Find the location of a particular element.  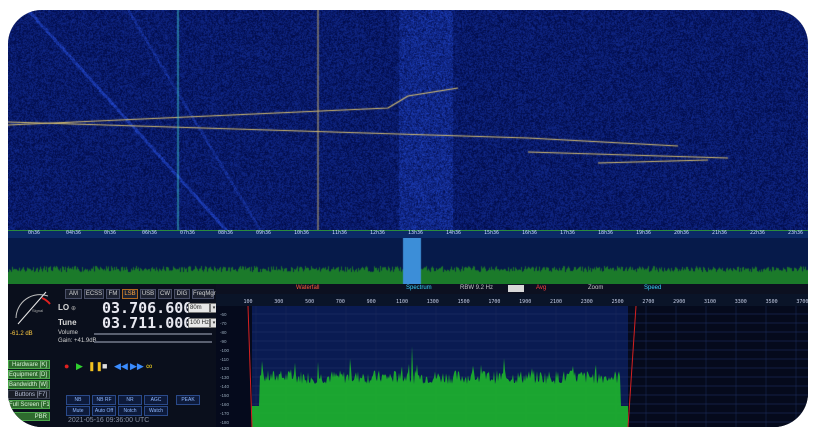

frequency-tick-label: 3700 is located at coordinates (802, 302).